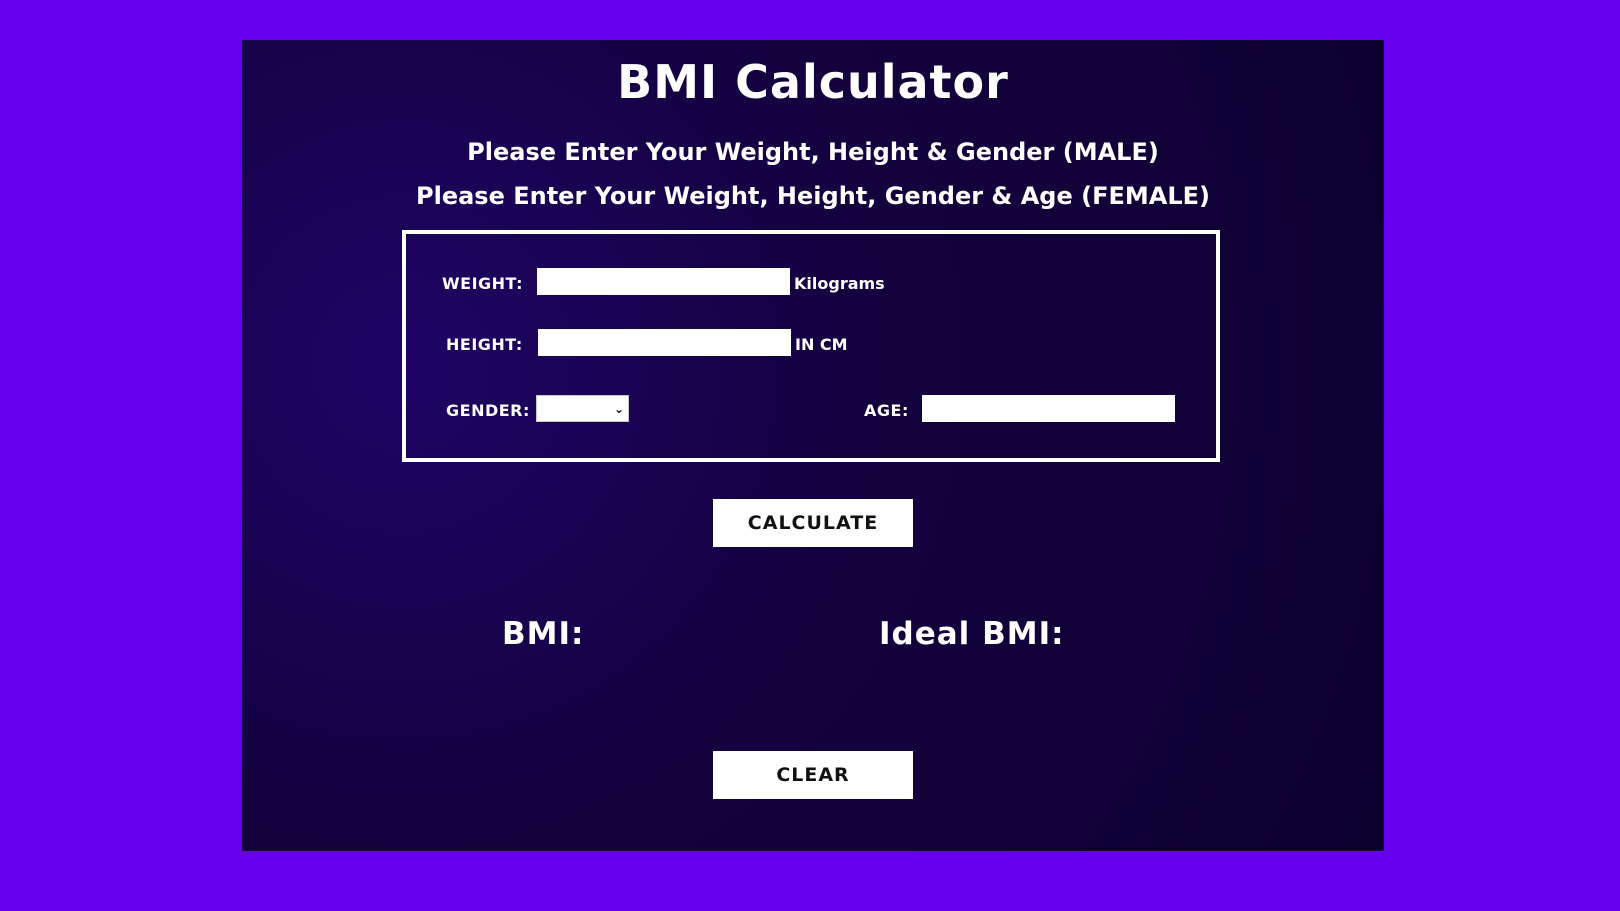 This screenshot has height=911, width=1620. Describe the element at coordinates (484, 344) in the screenshot. I see `height-label: HEIGHT:` at that location.